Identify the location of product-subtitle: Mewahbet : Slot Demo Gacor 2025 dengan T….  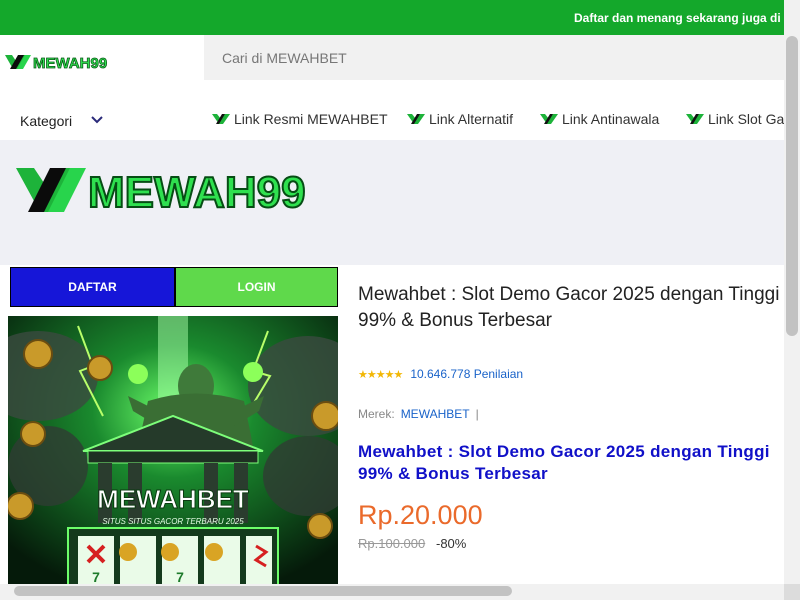
(564, 462).